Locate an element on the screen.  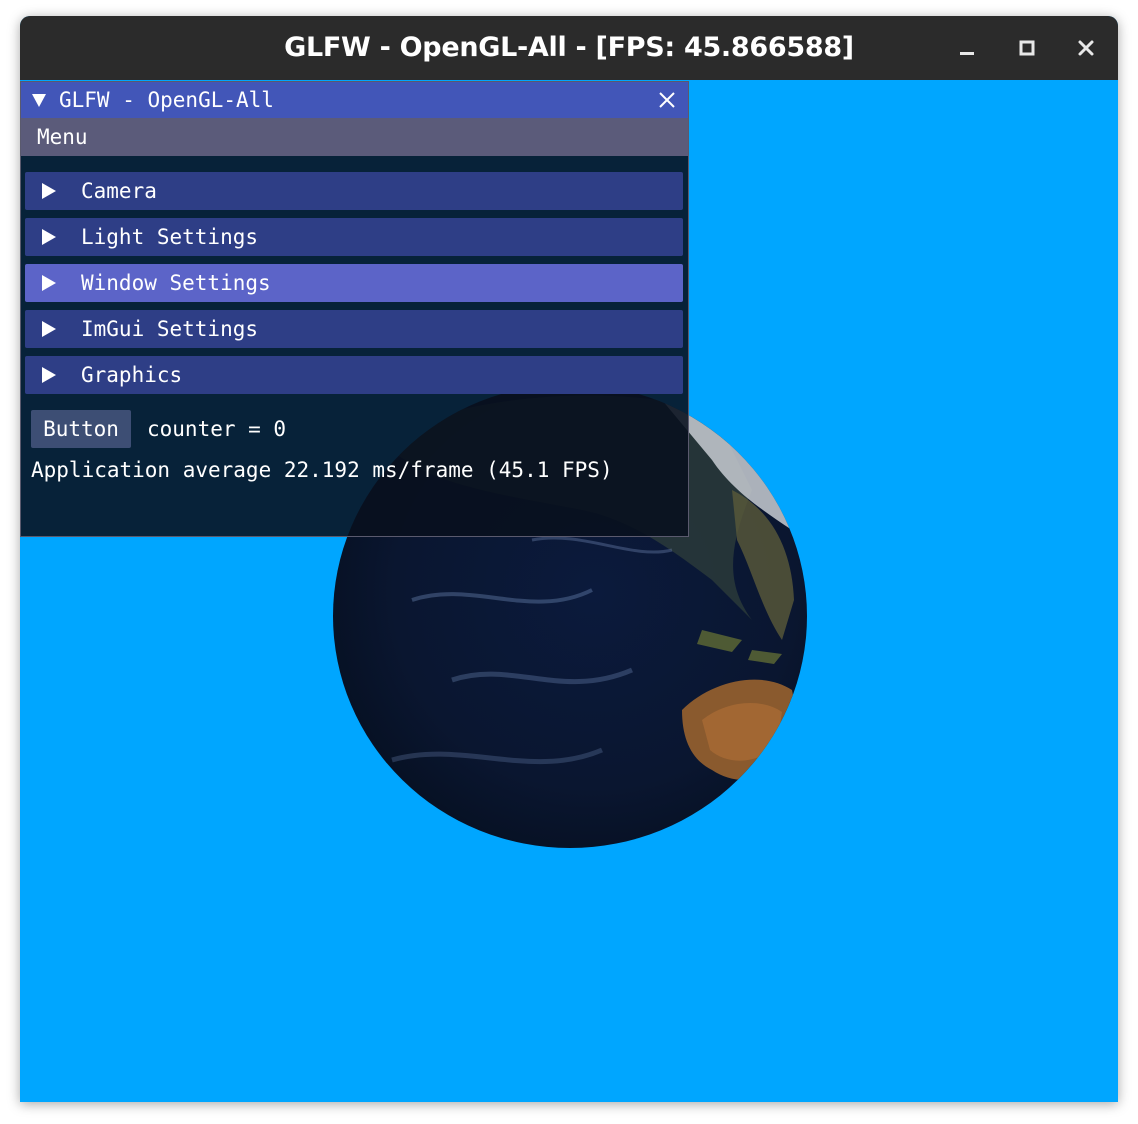
maximize-button is located at coordinates (1027, 48).